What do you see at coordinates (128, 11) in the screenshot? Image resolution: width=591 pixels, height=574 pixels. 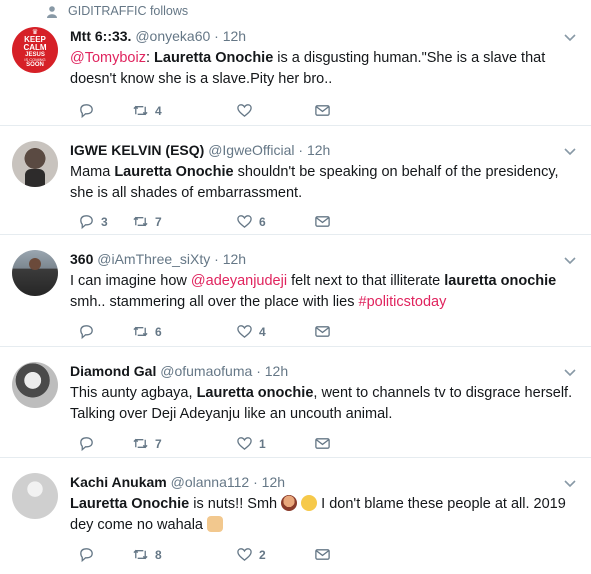 I see `social-context-label: GIDITRAFFIC follows` at bounding box center [128, 11].